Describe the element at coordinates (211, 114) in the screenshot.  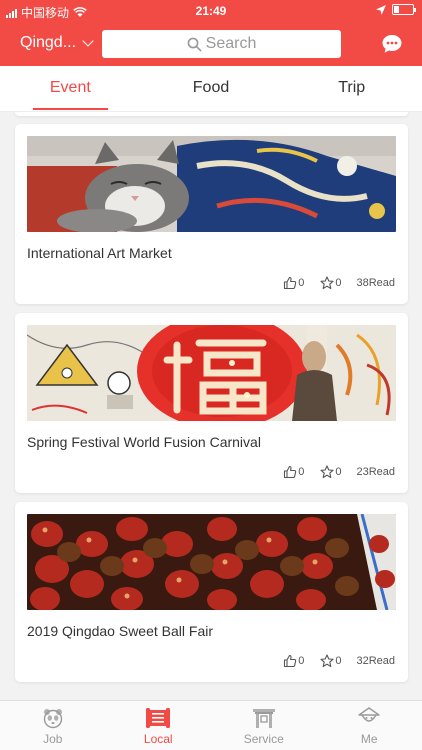
I see `previous-card-edge` at that location.